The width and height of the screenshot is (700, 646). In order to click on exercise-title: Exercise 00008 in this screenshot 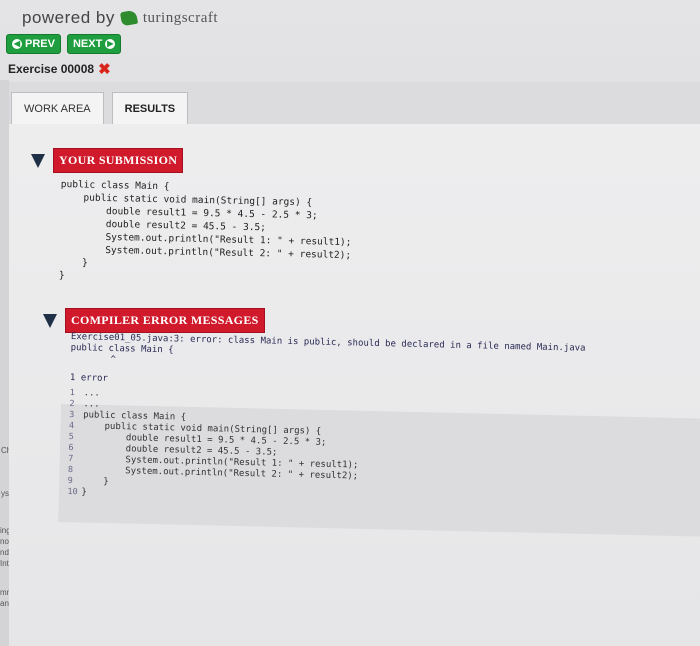, I will do `click(51, 69)`.